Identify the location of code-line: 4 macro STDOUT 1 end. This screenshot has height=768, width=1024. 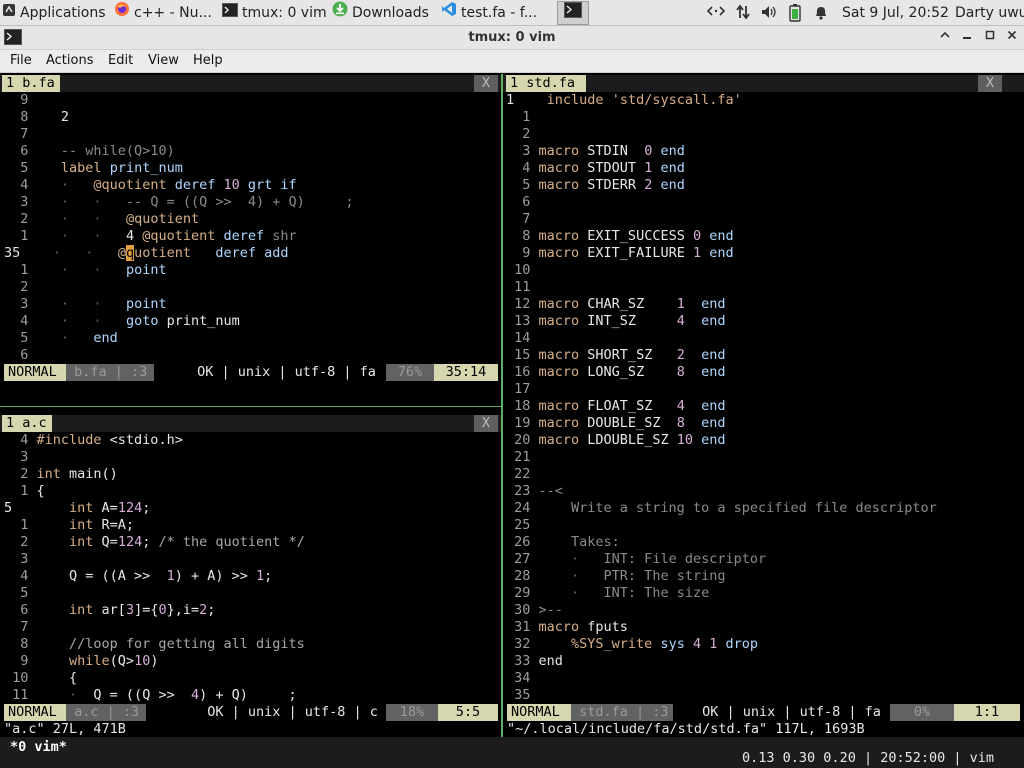
(764, 168).